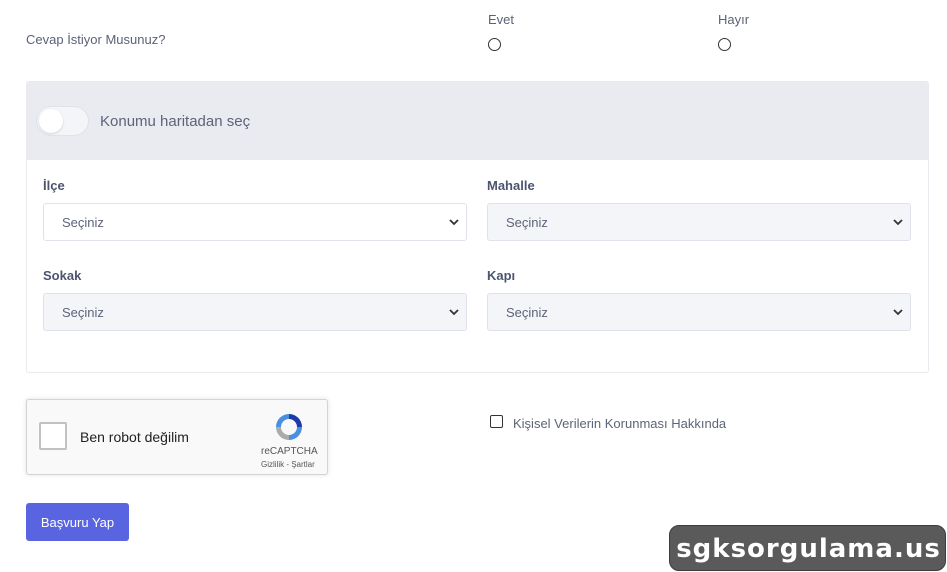 This screenshot has width=947, height=572. What do you see at coordinates (501, 275) in the screenshot?
I see `kapi-label: Kapı` at bounding box center [501, 275].